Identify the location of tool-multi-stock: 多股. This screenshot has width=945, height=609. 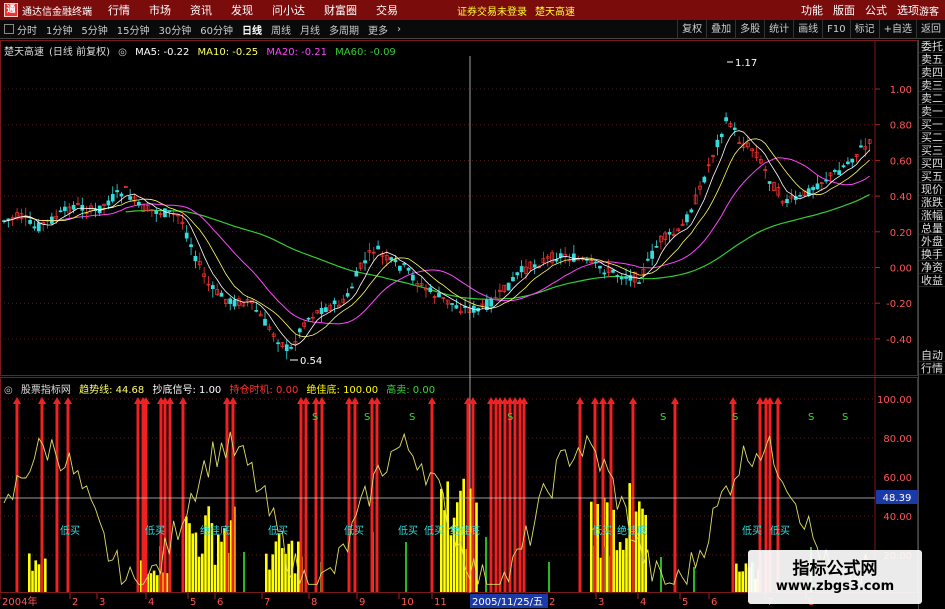
(749, 29).